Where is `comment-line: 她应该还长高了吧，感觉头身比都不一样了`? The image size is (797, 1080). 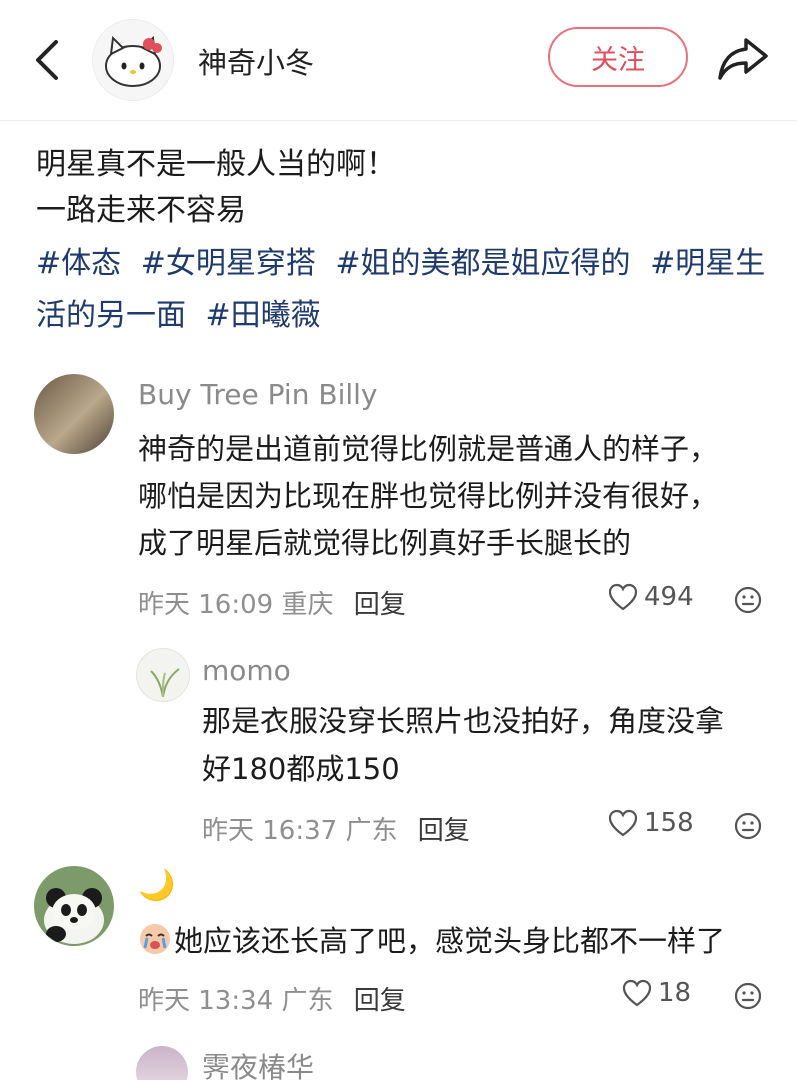
comment-line: 她应该还长高了吧，感觉头身比都不一样了 is located at coordinates (450, 941).